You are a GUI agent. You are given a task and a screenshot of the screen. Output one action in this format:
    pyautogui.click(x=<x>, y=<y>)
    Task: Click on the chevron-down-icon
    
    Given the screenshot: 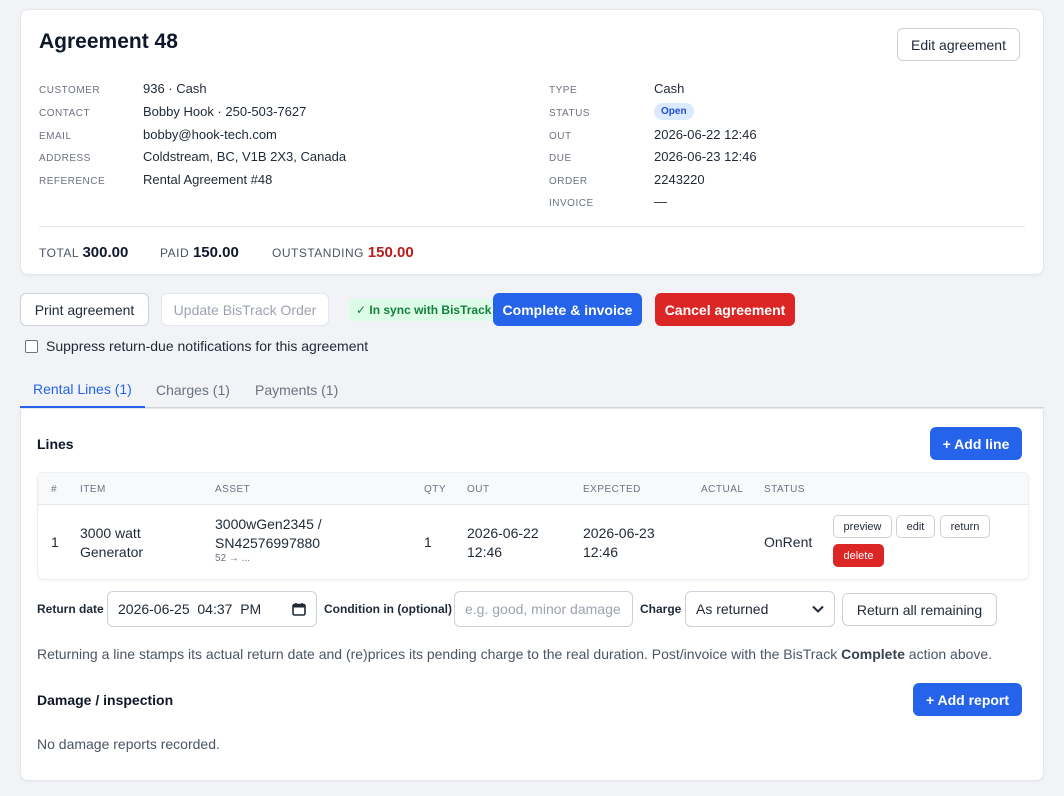 What is the action you would take?
    pyautogui.click(x=818, y=609)
    